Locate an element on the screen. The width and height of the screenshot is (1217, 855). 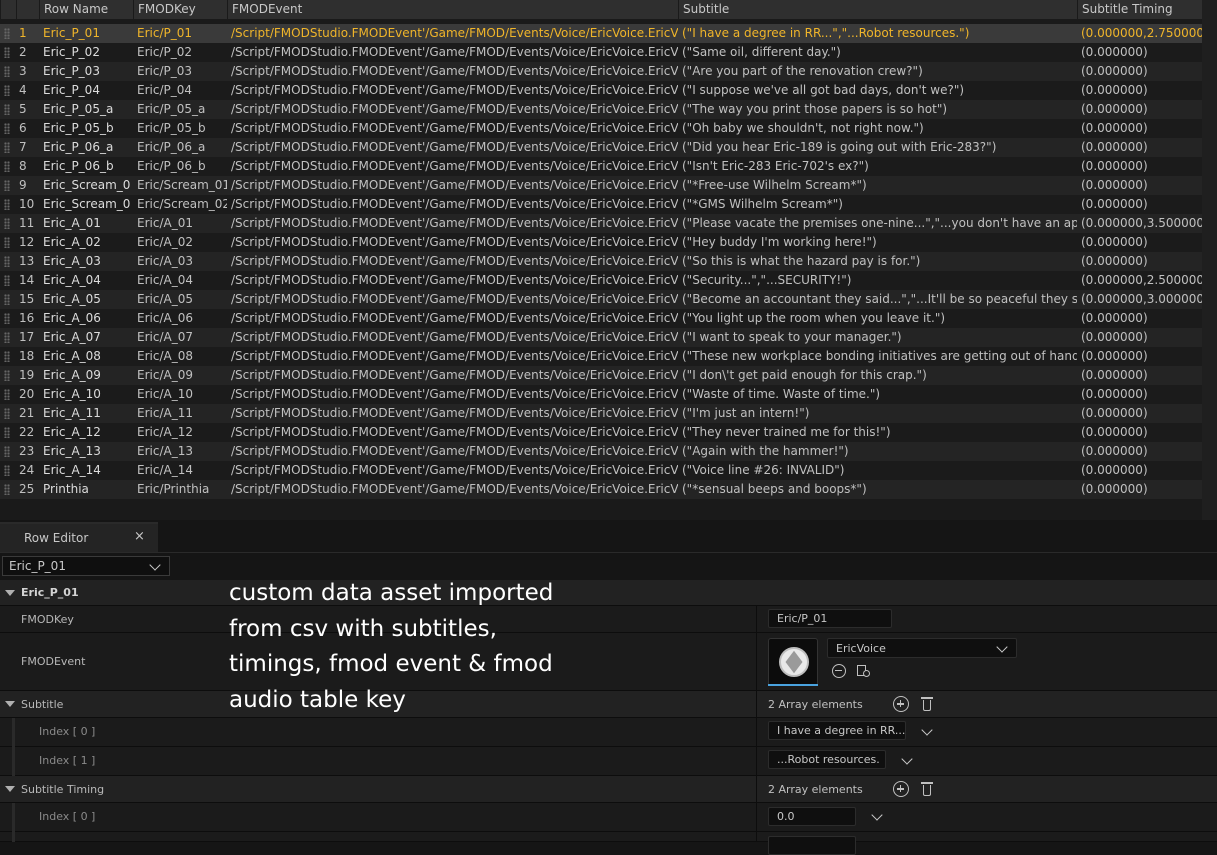
find-in-browser-icon is located at coordinates (864, 671).